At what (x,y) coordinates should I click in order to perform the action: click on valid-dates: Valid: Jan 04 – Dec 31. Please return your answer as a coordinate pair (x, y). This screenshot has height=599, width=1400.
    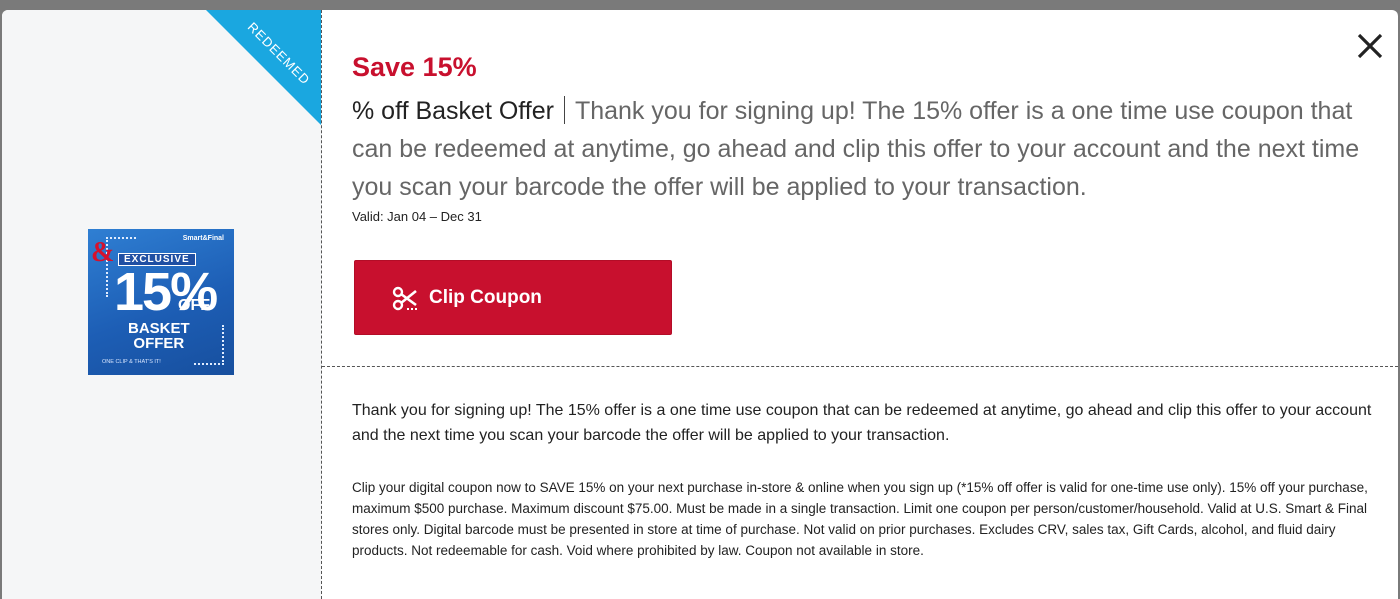
    Looking at the image, I should click on (417, 216).